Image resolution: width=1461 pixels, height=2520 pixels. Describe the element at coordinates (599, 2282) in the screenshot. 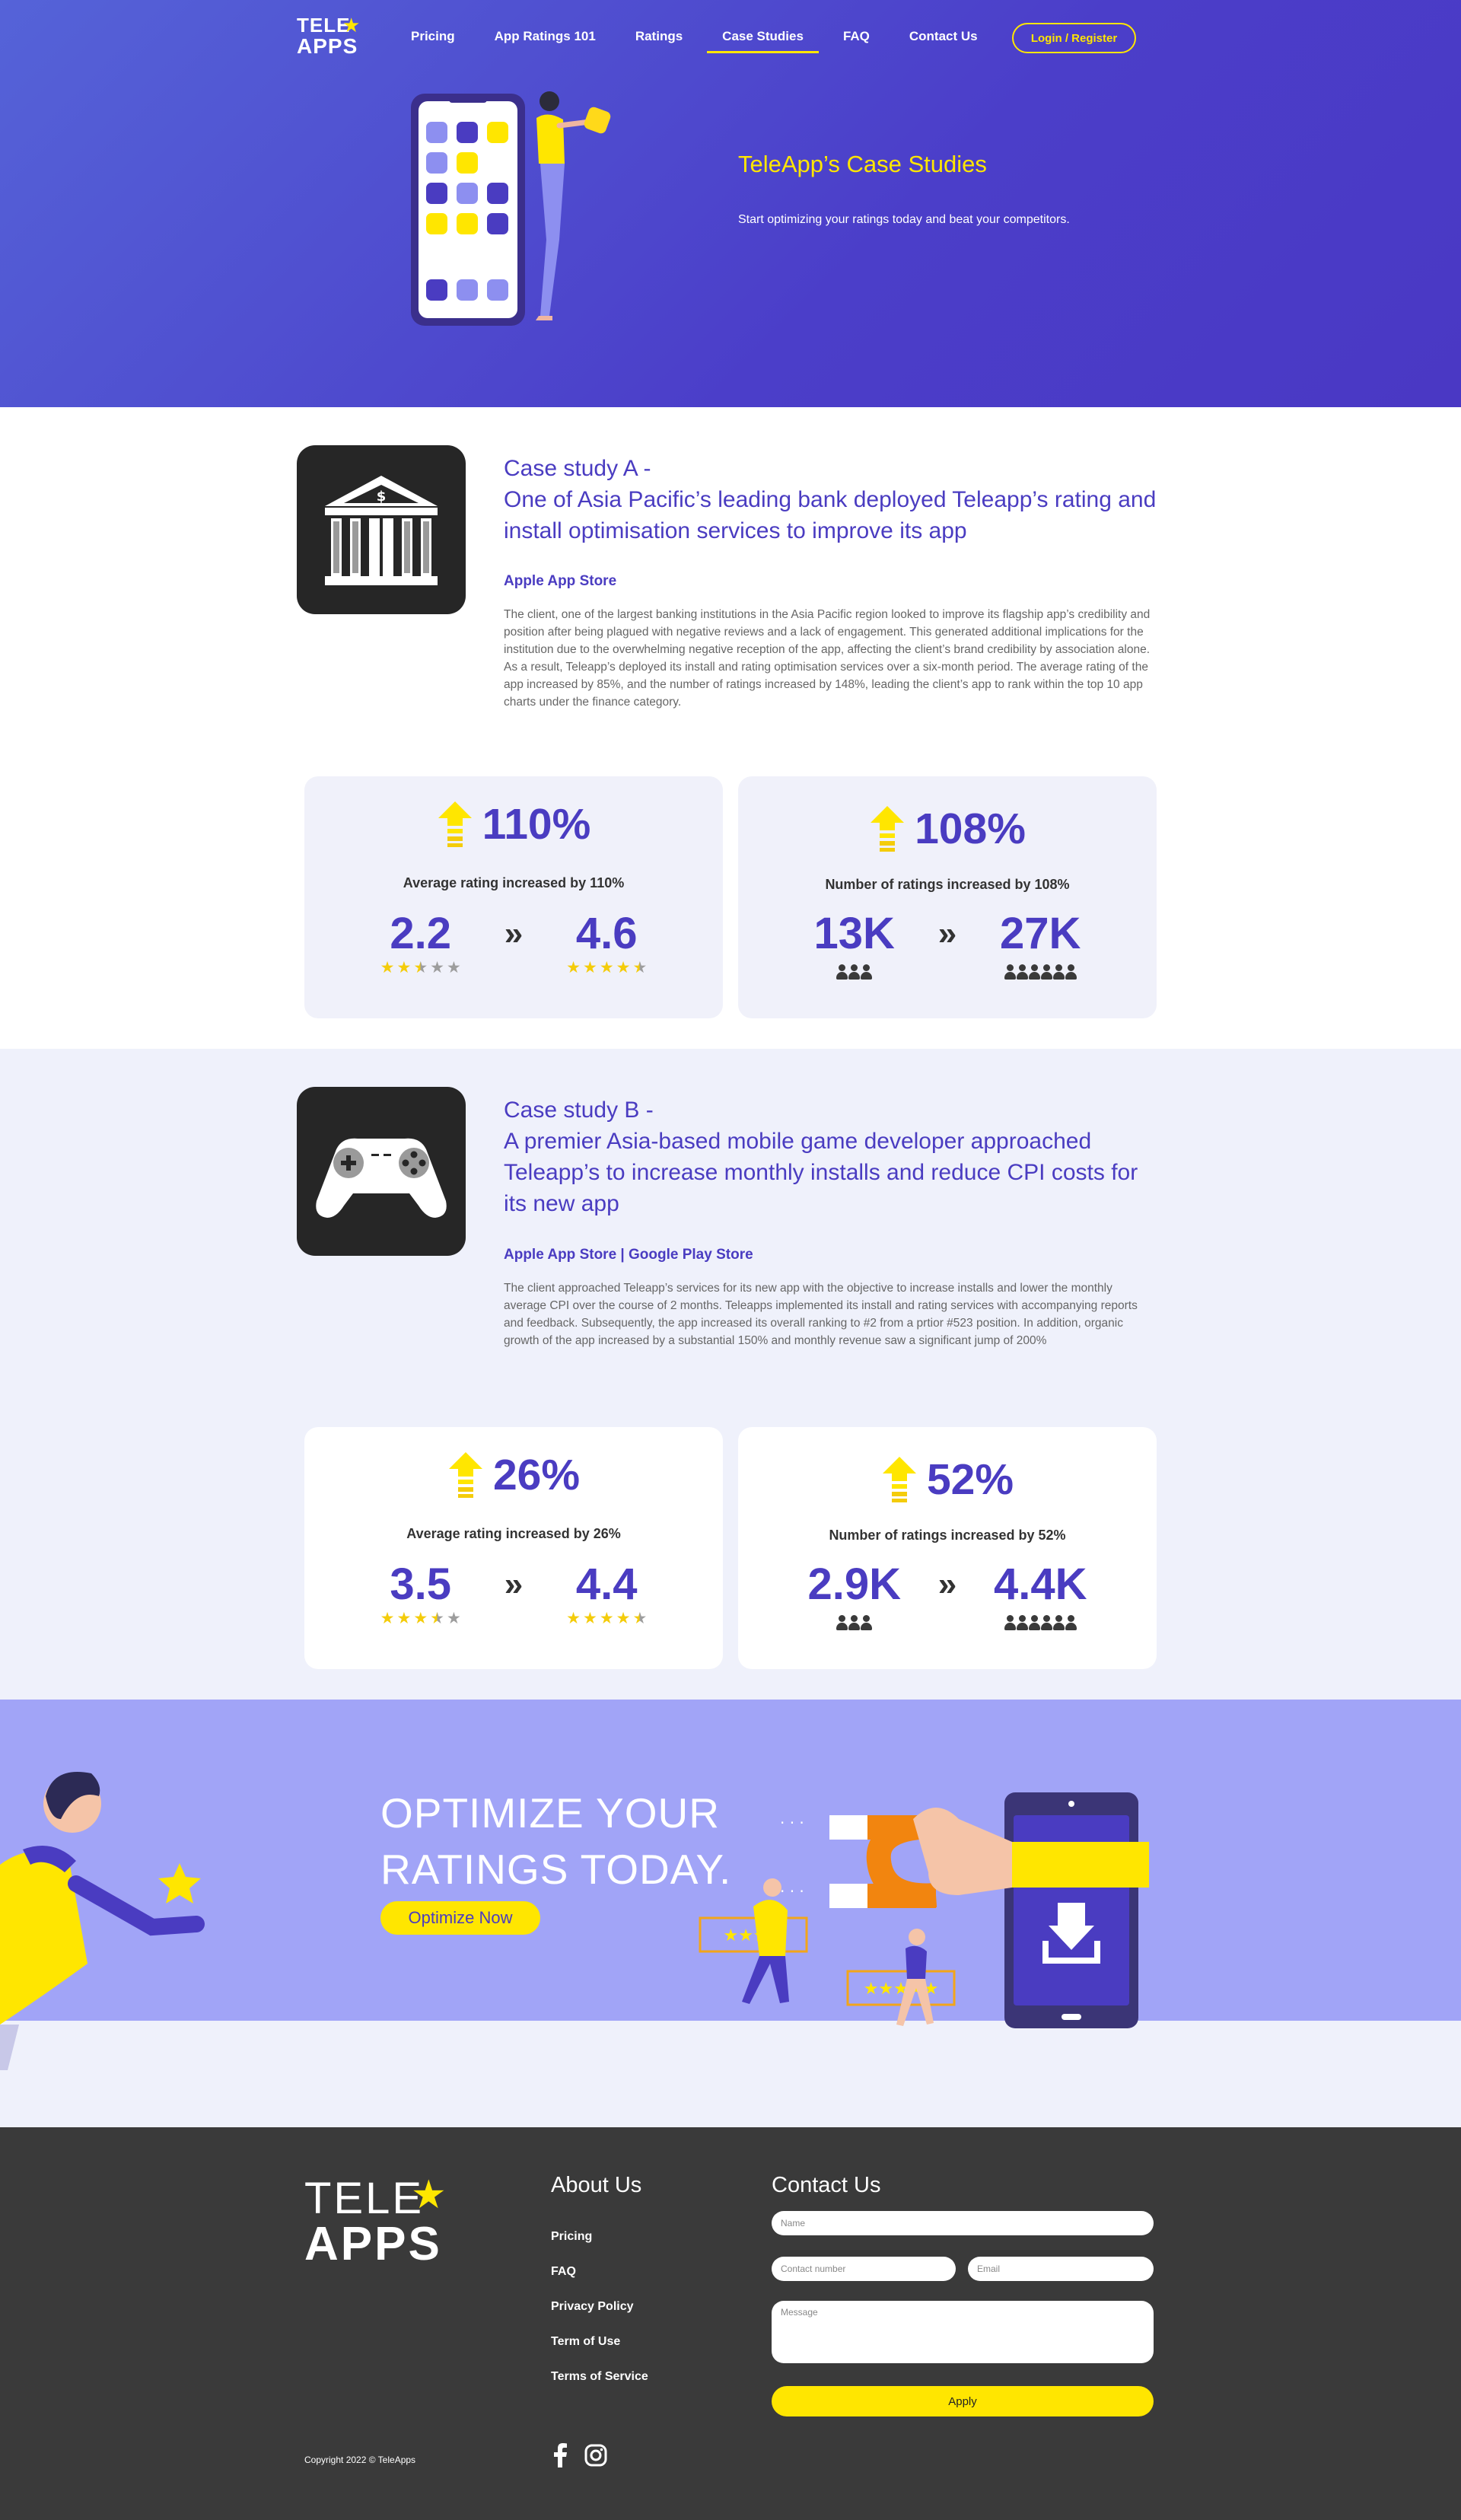

I see `footer-link-faq: FAQ` at that location.